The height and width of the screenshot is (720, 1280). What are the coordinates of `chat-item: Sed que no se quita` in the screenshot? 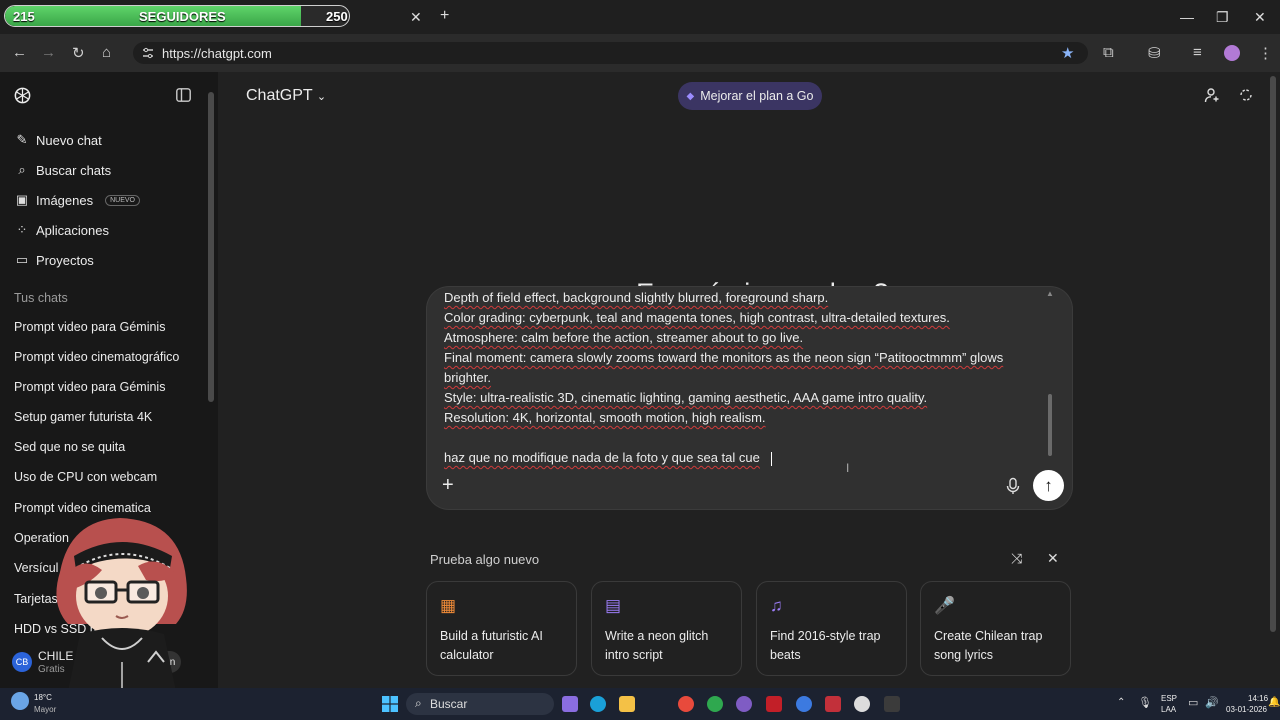 It's located at (69, 447).